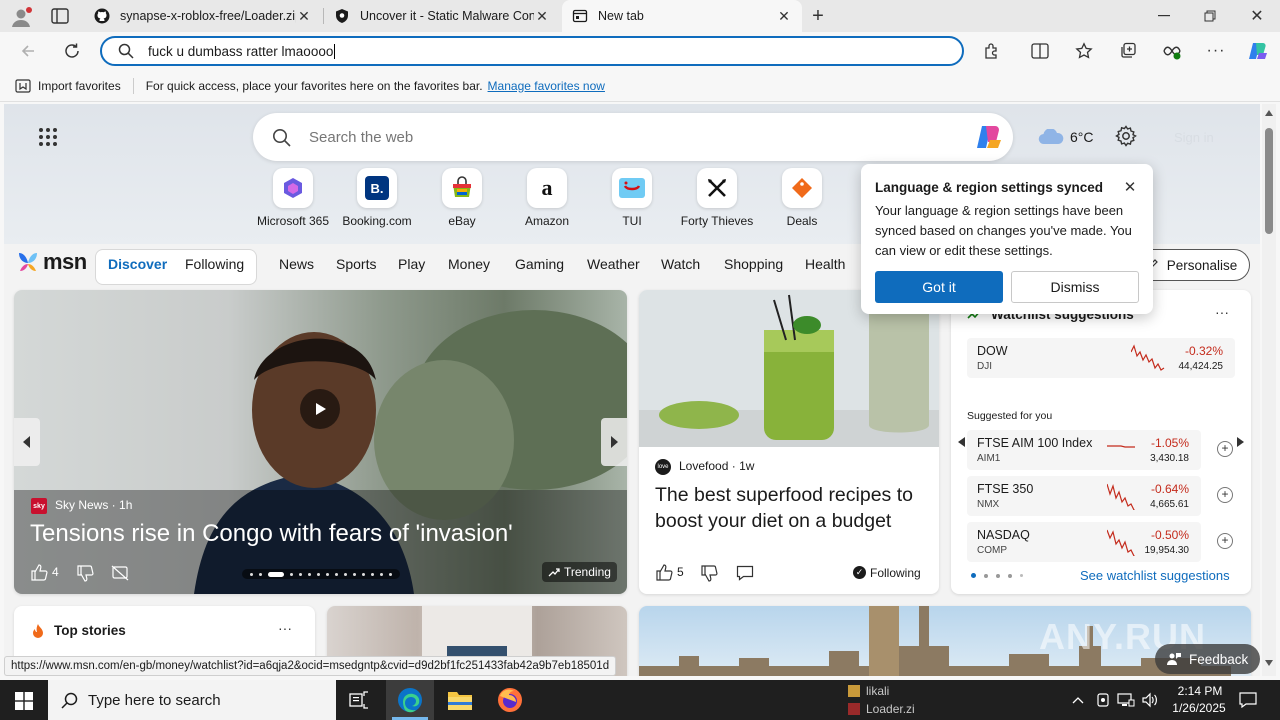  I want to click on edge-taskbar-icon, so click(410, 700).